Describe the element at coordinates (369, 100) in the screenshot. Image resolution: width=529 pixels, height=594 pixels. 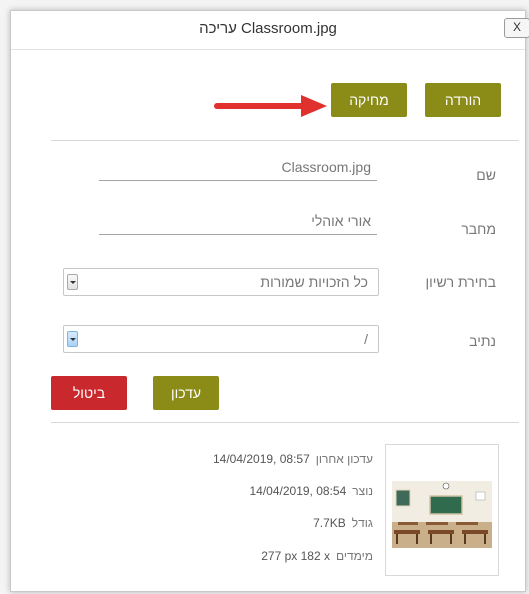
I see `delete-button: מחיקה` at that location.